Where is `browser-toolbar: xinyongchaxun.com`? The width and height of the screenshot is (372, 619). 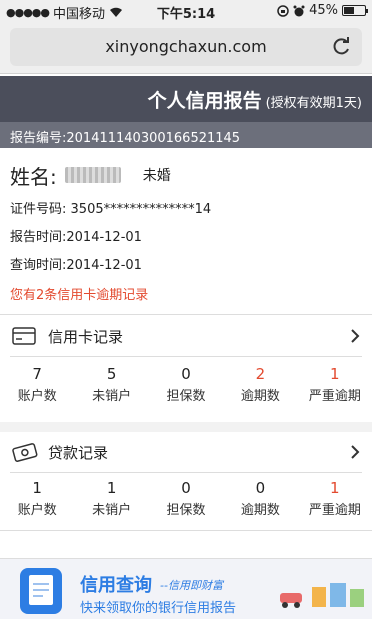 browser-toolbar: xinyongchaxun.com is located at coordinates (186, 48).